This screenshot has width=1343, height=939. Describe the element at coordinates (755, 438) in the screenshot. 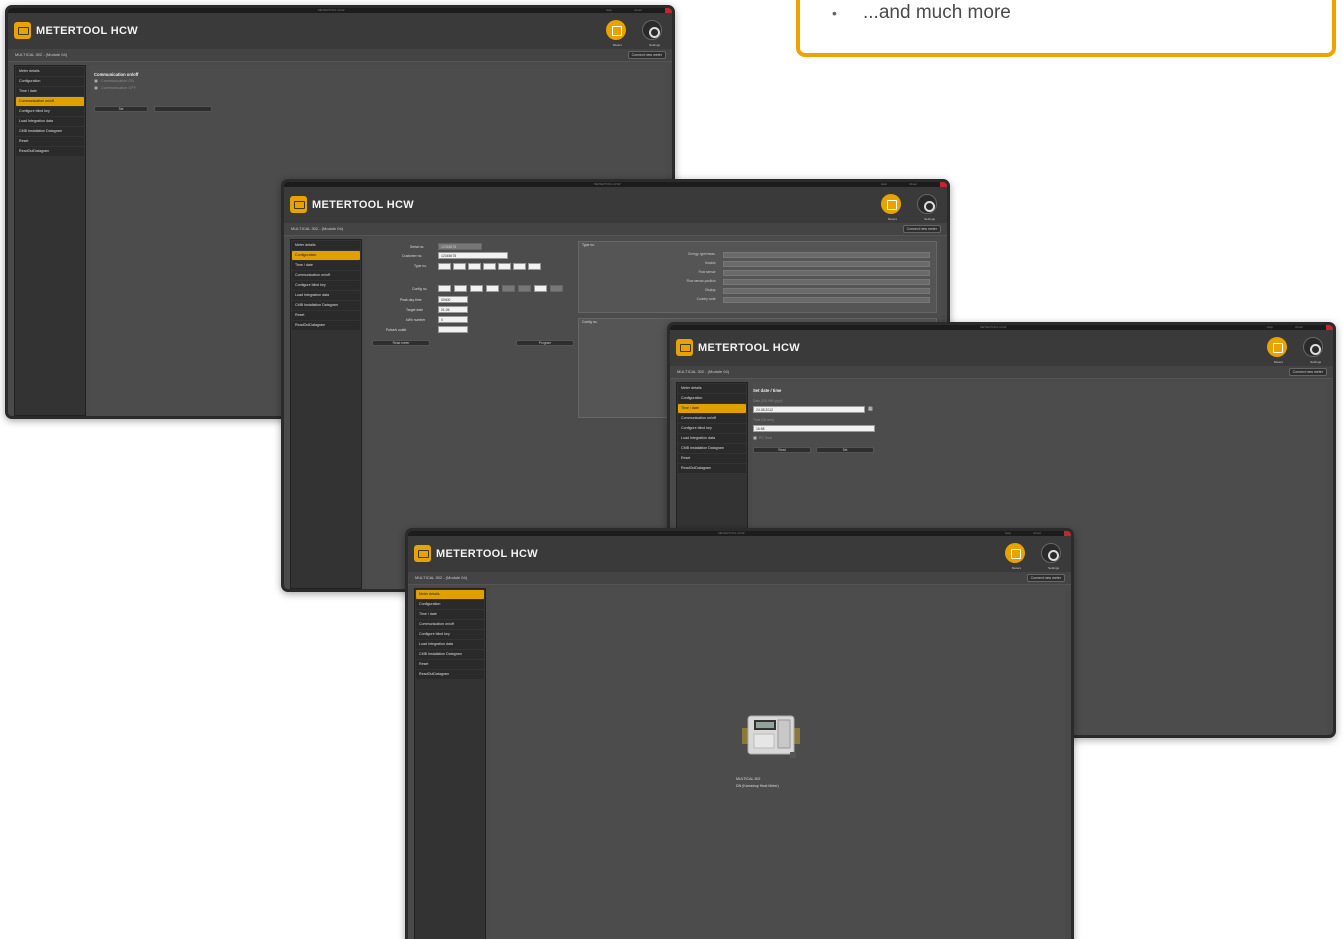

I see `pc-time-checkbox` at that location.